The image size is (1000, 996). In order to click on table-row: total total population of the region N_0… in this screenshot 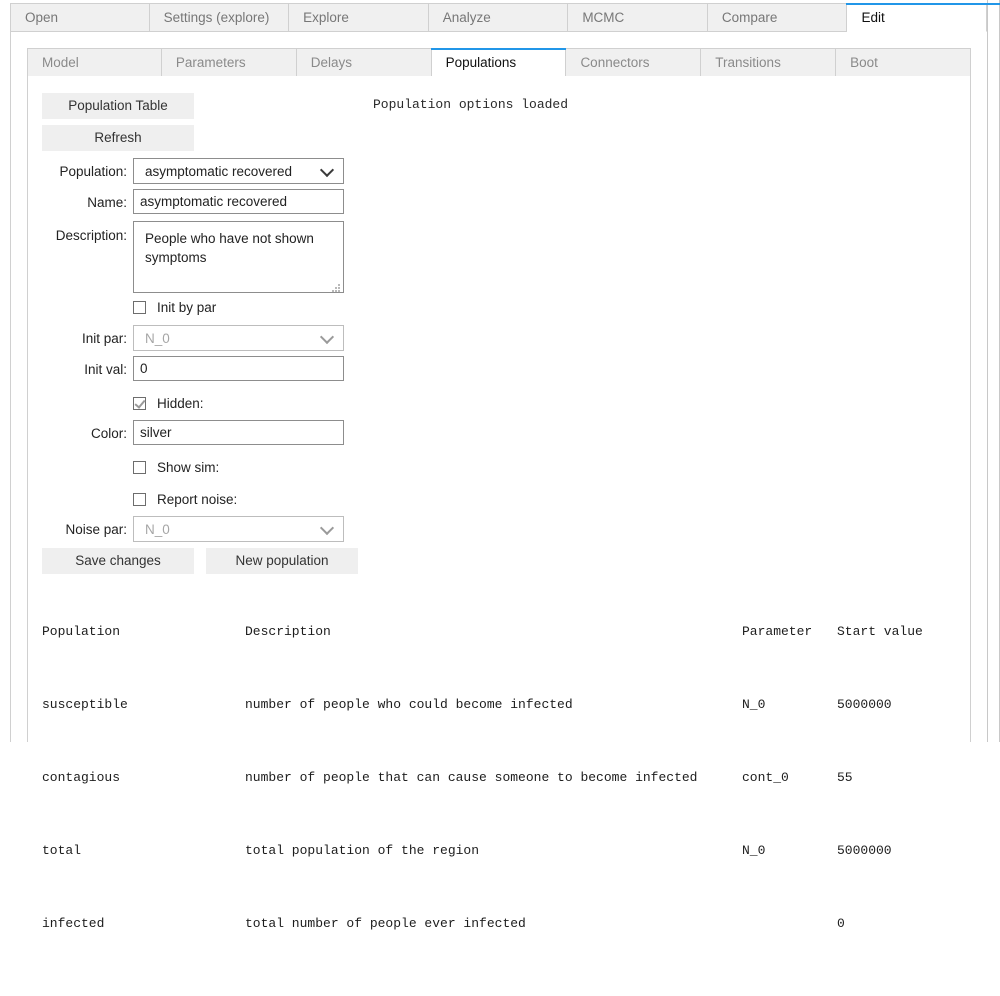, I will do `click(501, 855)`.